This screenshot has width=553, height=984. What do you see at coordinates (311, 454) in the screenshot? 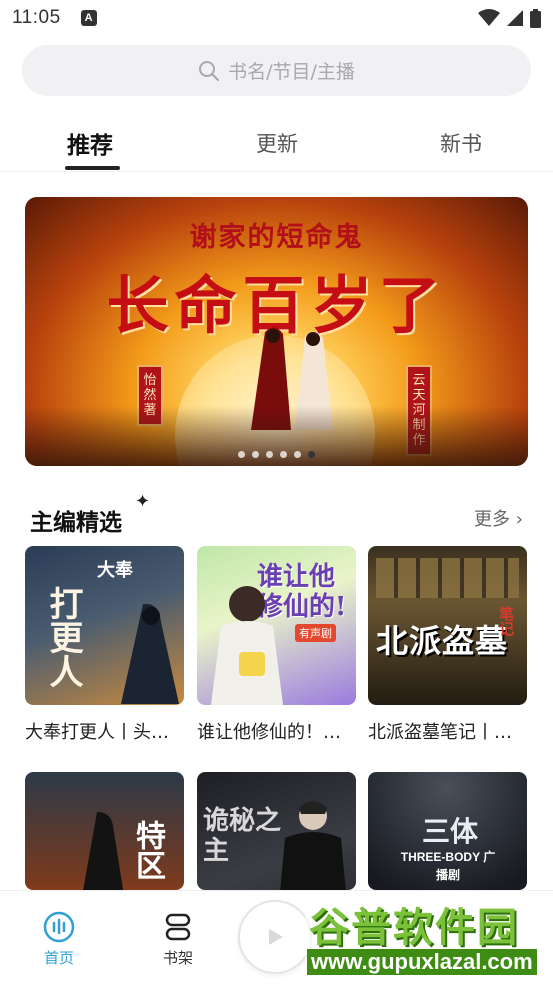
I see `pagination-dot-active` at bounding box center [311, 454].